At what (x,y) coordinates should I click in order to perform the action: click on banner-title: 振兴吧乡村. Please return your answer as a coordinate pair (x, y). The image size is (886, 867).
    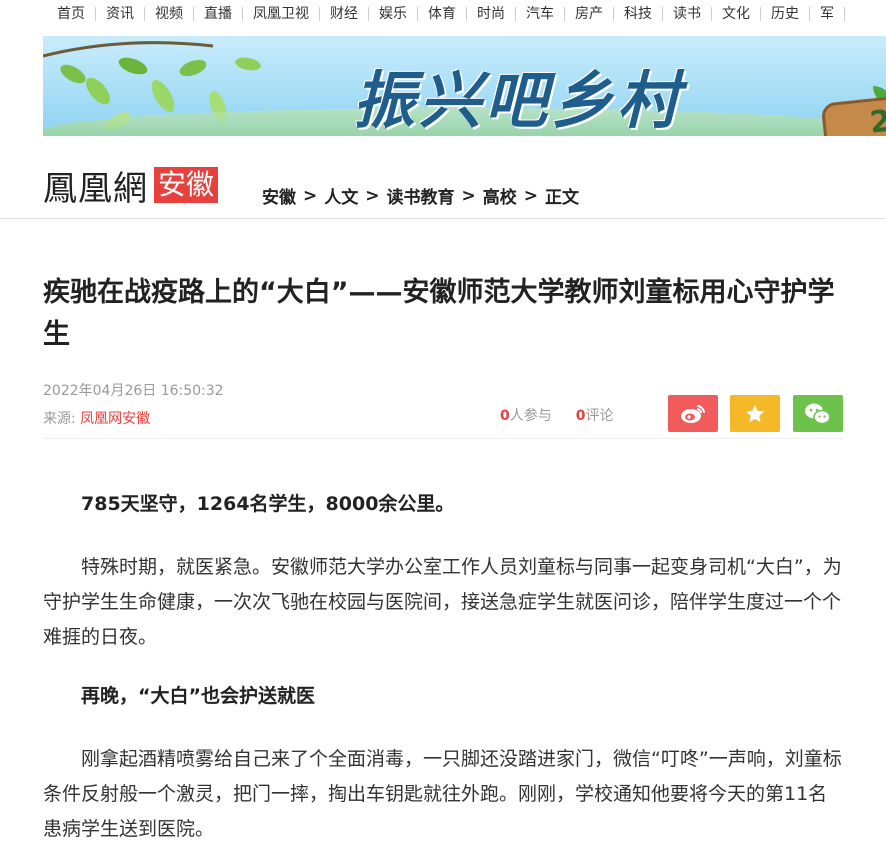
    Looking at the image, I should click on (518, 100).